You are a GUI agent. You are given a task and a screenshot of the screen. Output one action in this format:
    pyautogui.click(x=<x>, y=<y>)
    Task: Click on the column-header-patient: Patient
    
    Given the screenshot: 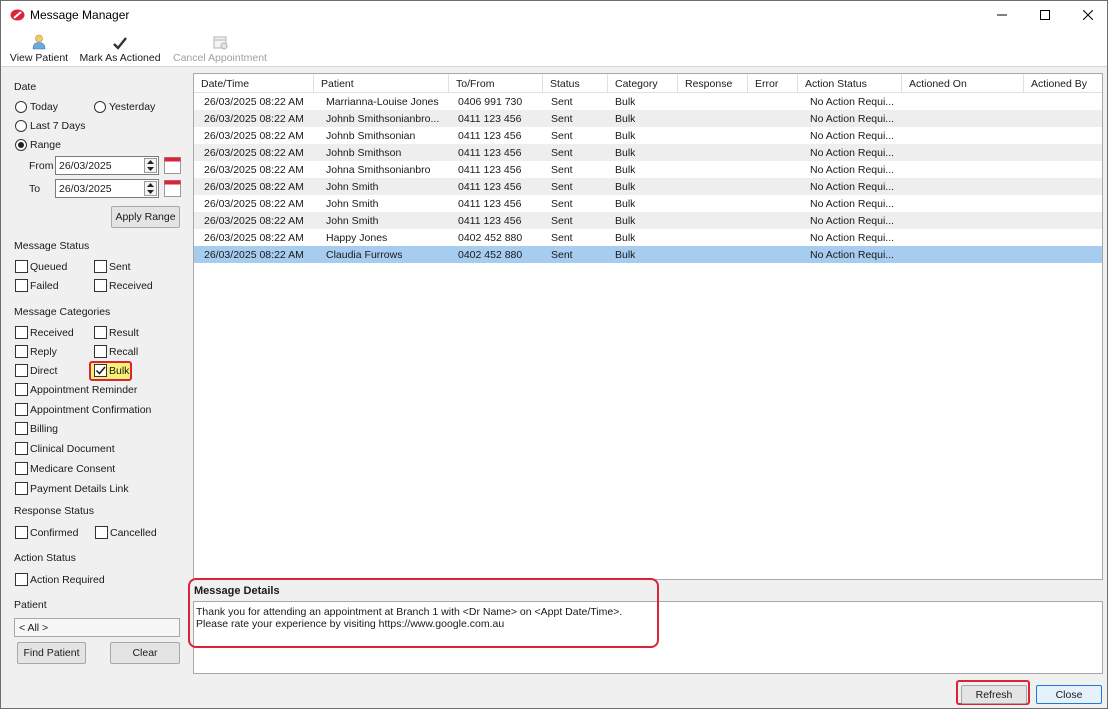 What is the action you would take?
    pyautogui.click(x=381, y=83)
    